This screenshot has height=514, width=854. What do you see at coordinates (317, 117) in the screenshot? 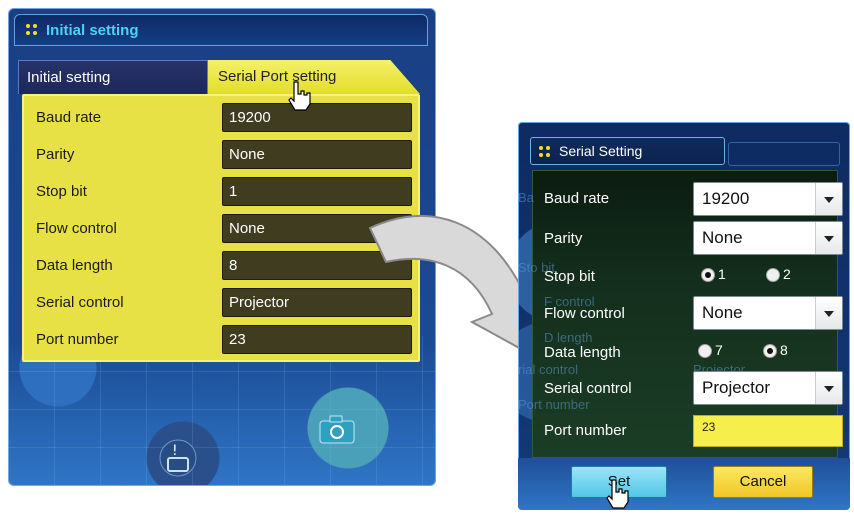
I see `value-baud-rate: 19200` at bounding box center [317, 117].